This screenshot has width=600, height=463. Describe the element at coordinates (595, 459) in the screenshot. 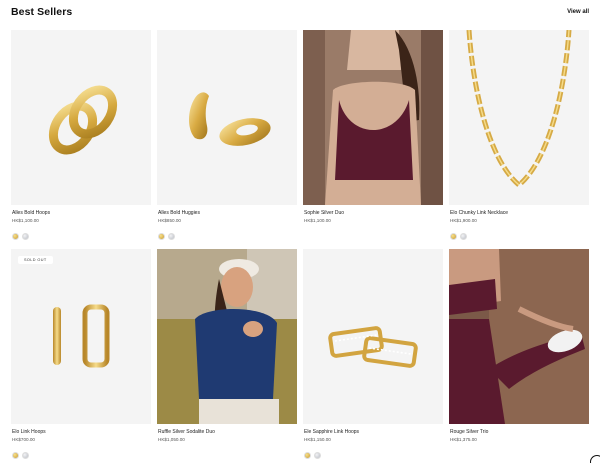

I see `loading-spinner-icon` at that location.